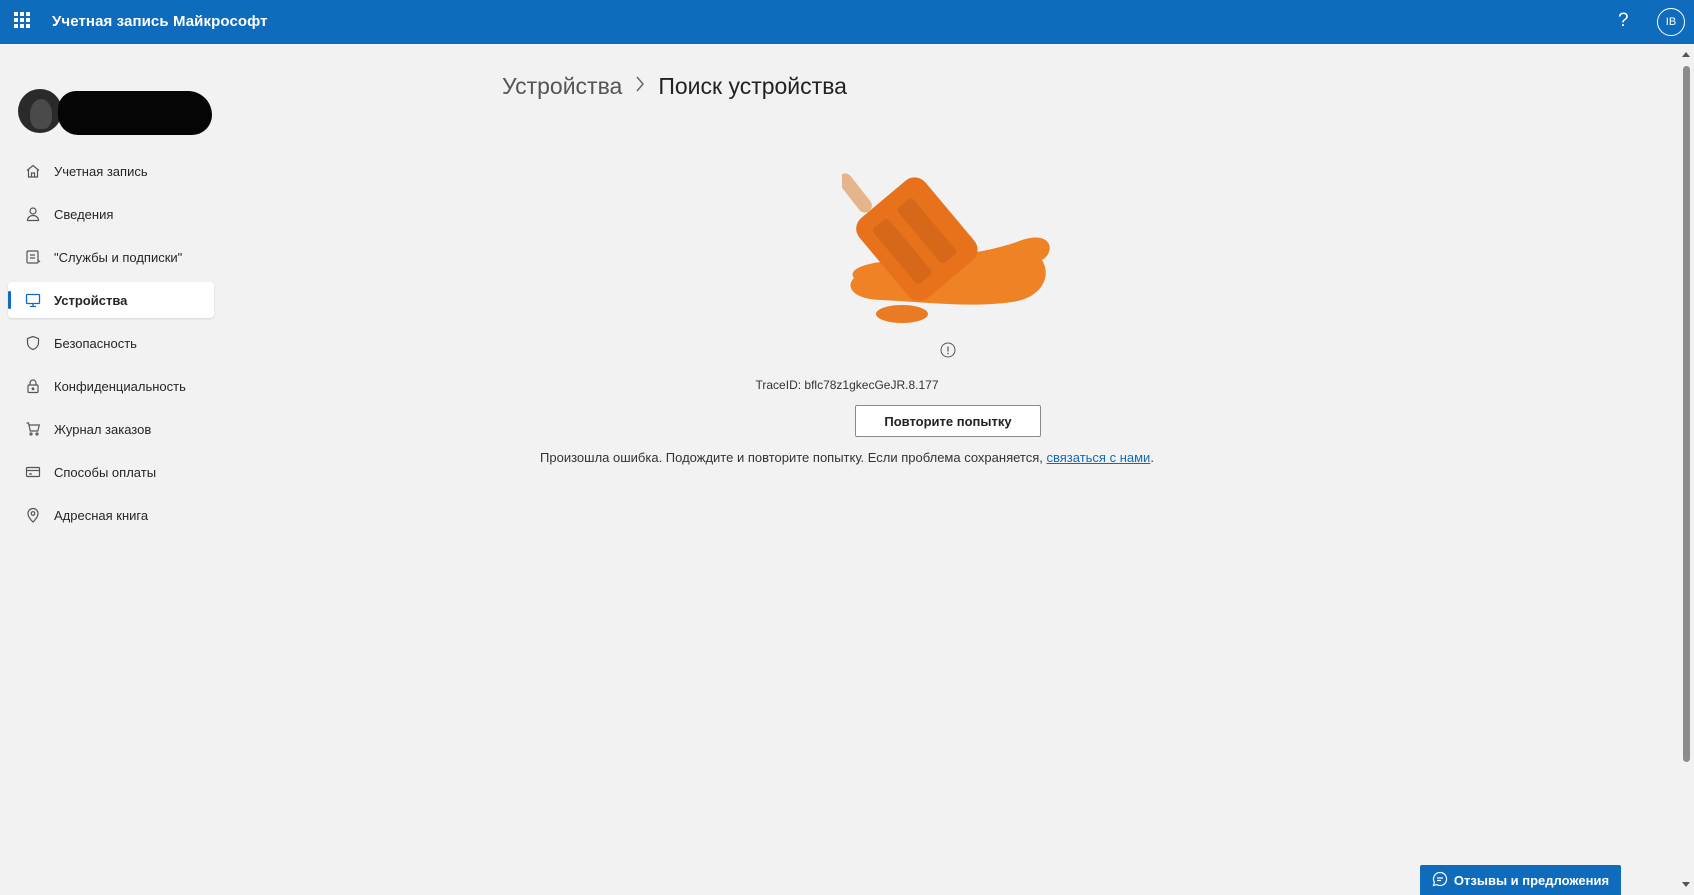 Image resolution: width=1694 pixels, height=895 pixels. I want to click on scroll-down-arrow-icon, so click(1686, 884).